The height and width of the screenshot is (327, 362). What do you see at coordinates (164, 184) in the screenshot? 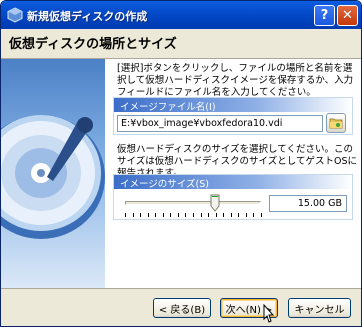
I see `image-size-label: イメージのサイズ(S)` at bounding box center [164, 184].